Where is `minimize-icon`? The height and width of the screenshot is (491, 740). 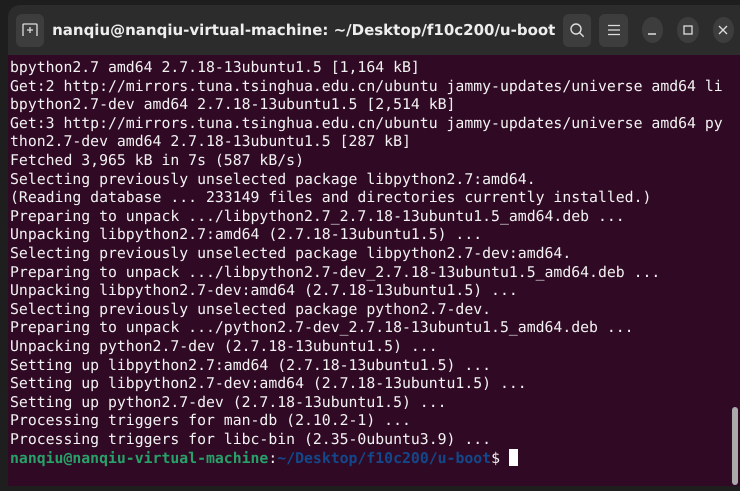 minimize-icon is located at coordinates (652, 34).